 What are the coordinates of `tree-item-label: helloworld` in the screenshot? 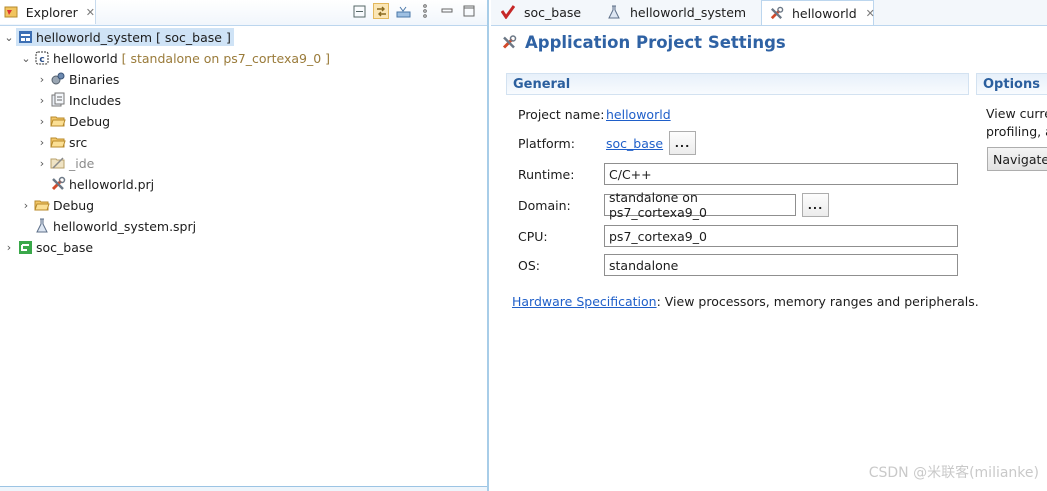 It's located at (85, 58).